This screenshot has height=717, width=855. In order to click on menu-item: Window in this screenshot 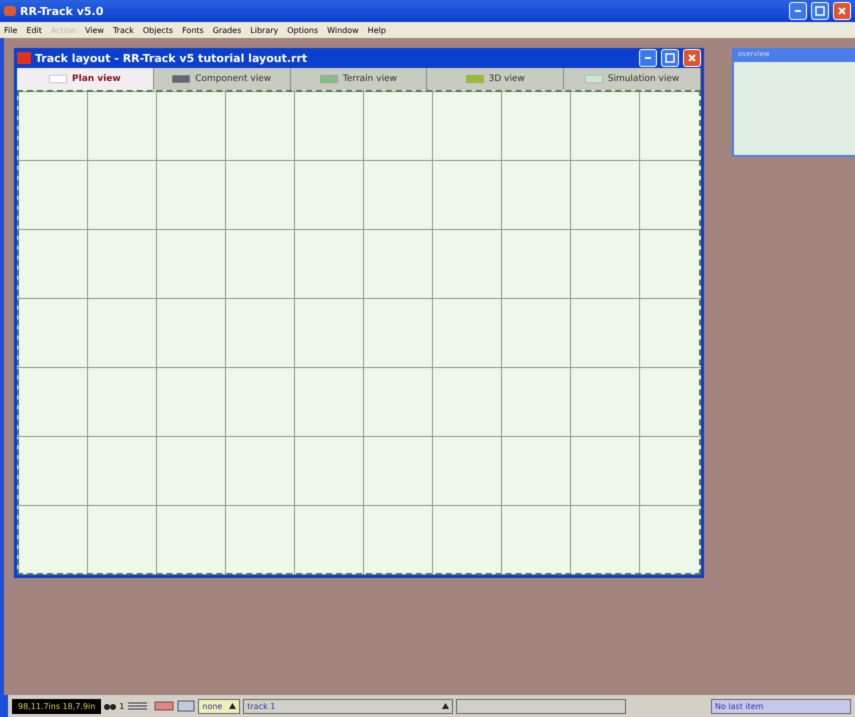, I will do `click(343, 30)`.